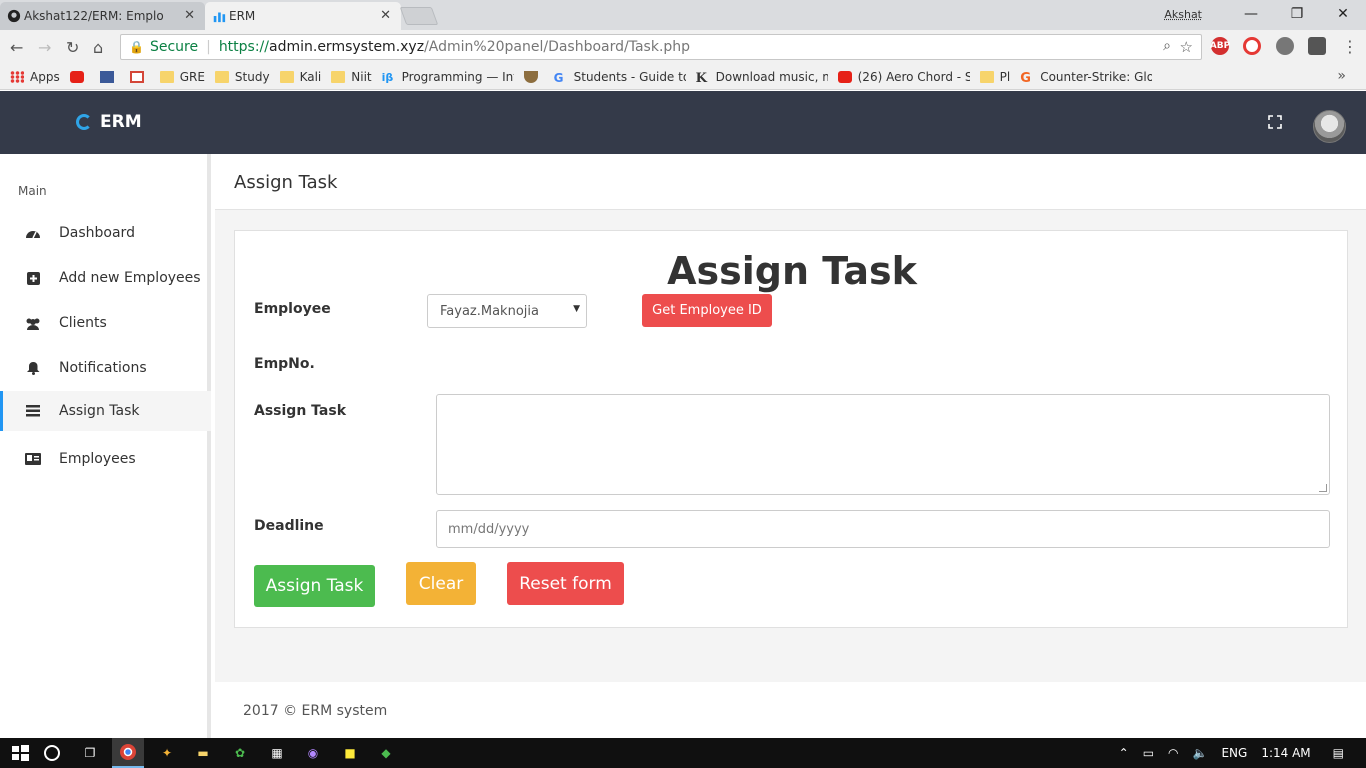 Image resolution: width=1366 pixels, height=768 pixels. Describe the element at coordinates (387, 77) in the screenshot. I see `ib-icon: iβ` at that location.